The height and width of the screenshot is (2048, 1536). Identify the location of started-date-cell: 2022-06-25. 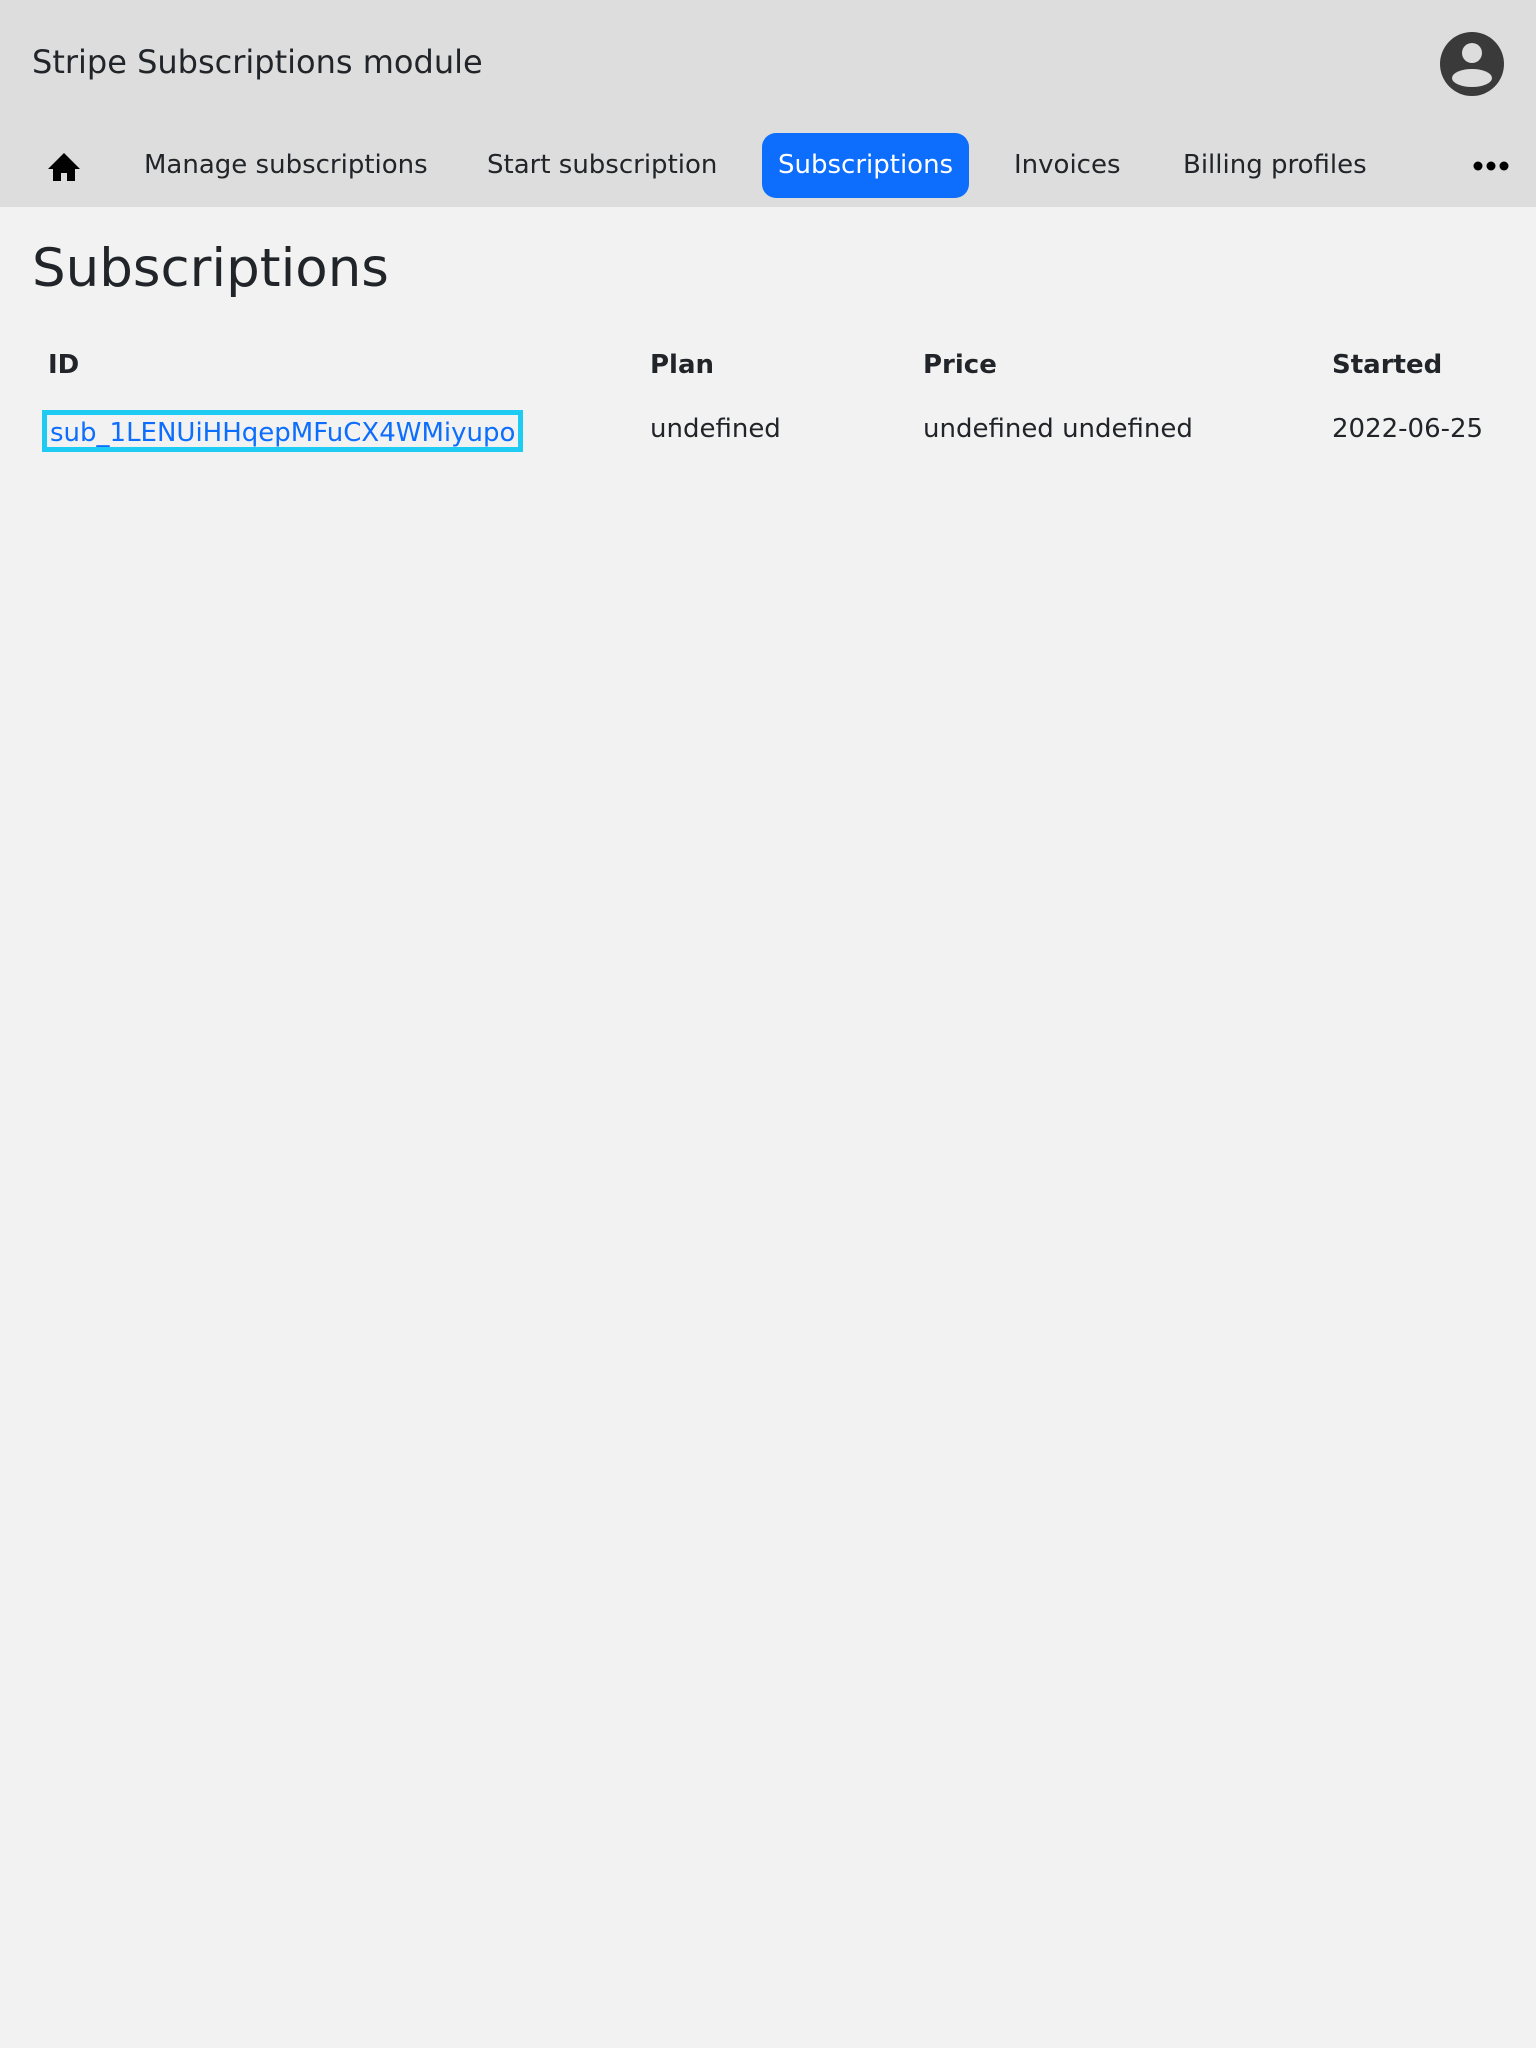
(1408, 429).